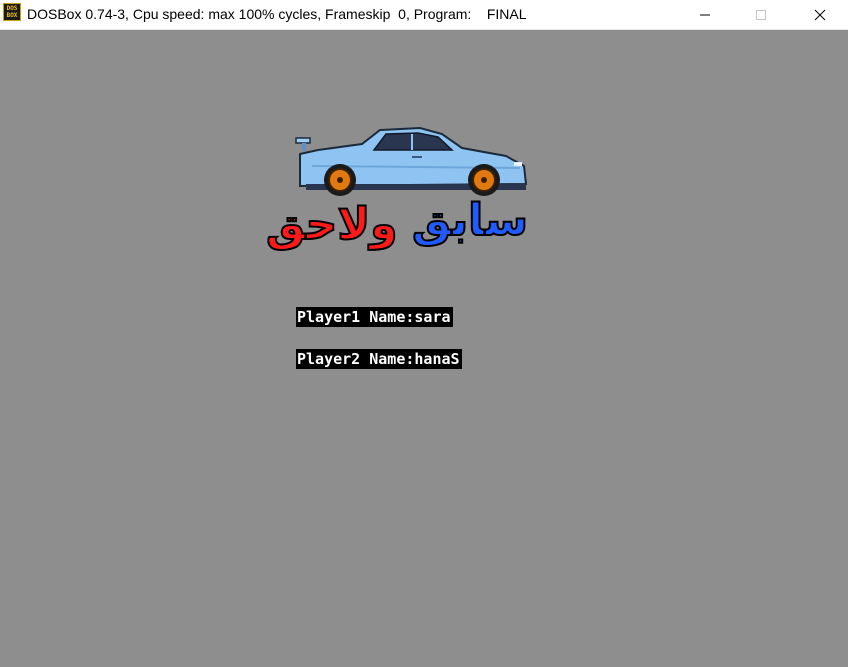 This screenshot has width=848, height=667. I want to click on minimize-button, so click(705, 14).